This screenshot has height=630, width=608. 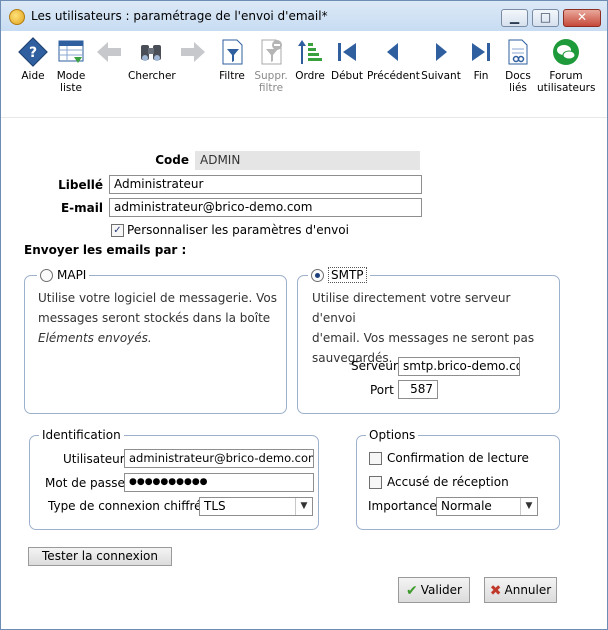 I want to click on arrow-right-icon, so click(x=193, y=52).